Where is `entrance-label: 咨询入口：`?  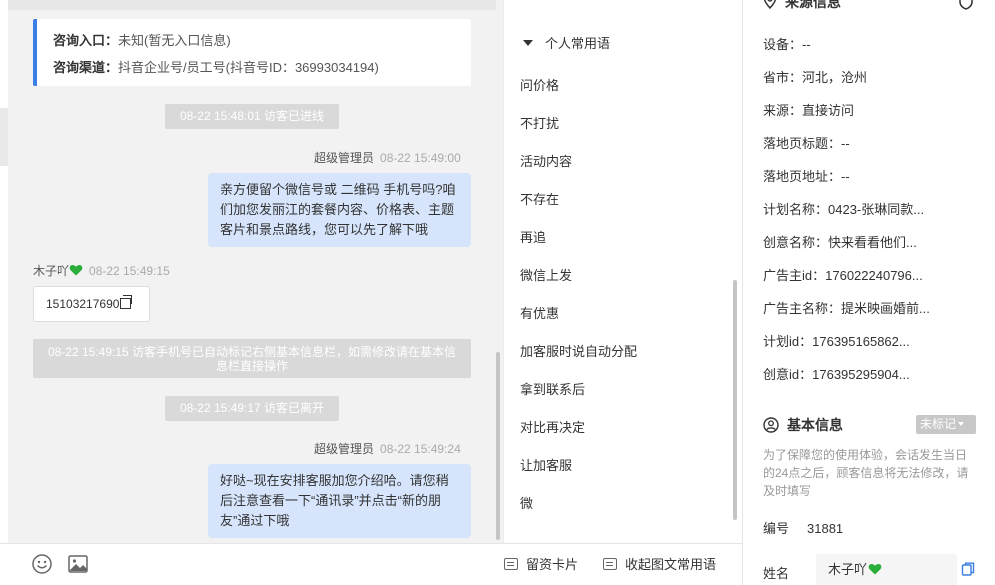 entrance-label: 咨询入口： is located at coordinates (86, 40).